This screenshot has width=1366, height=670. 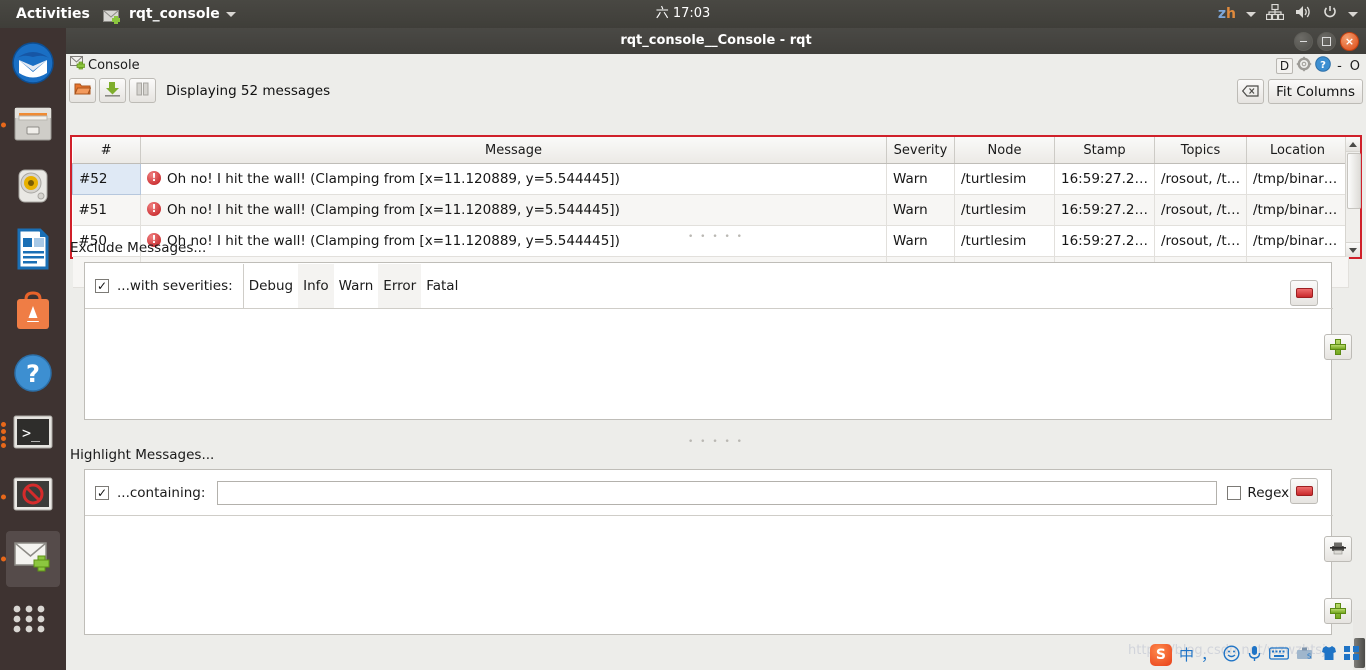 What do you see at coordinates (142, 90) in the screenshot?
I see `pause-button` at bounding box center [142, 90].